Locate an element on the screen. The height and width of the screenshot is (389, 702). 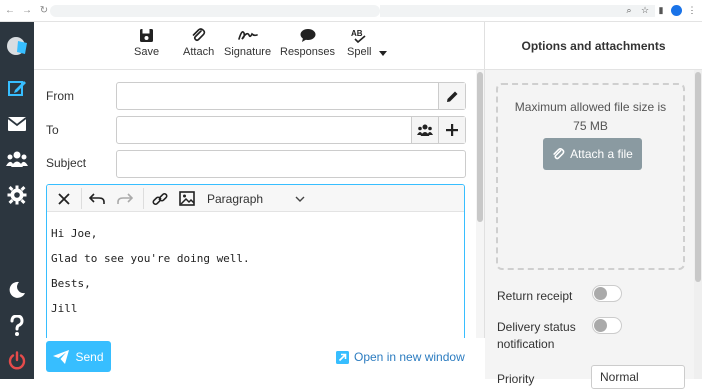
send-button: Send is located at coordinates (78, 356).